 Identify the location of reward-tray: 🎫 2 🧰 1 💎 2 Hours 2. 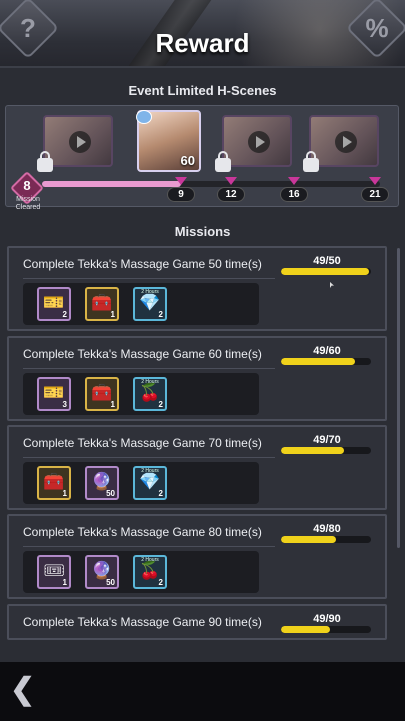
(141, 304).